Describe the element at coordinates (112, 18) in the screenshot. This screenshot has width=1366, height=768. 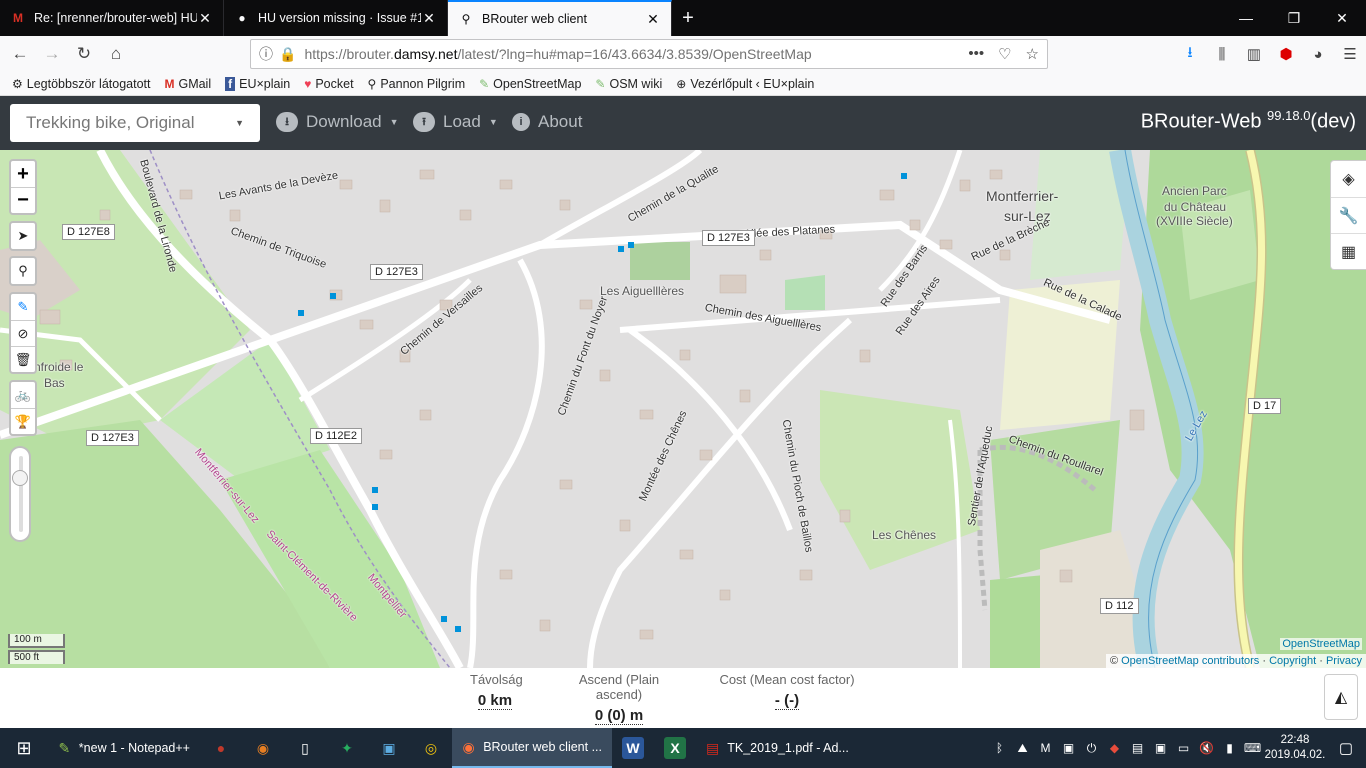
I see `browser-tab-gmail: M Re: [nrenner/brouter-web] HU v ✕` at that location.